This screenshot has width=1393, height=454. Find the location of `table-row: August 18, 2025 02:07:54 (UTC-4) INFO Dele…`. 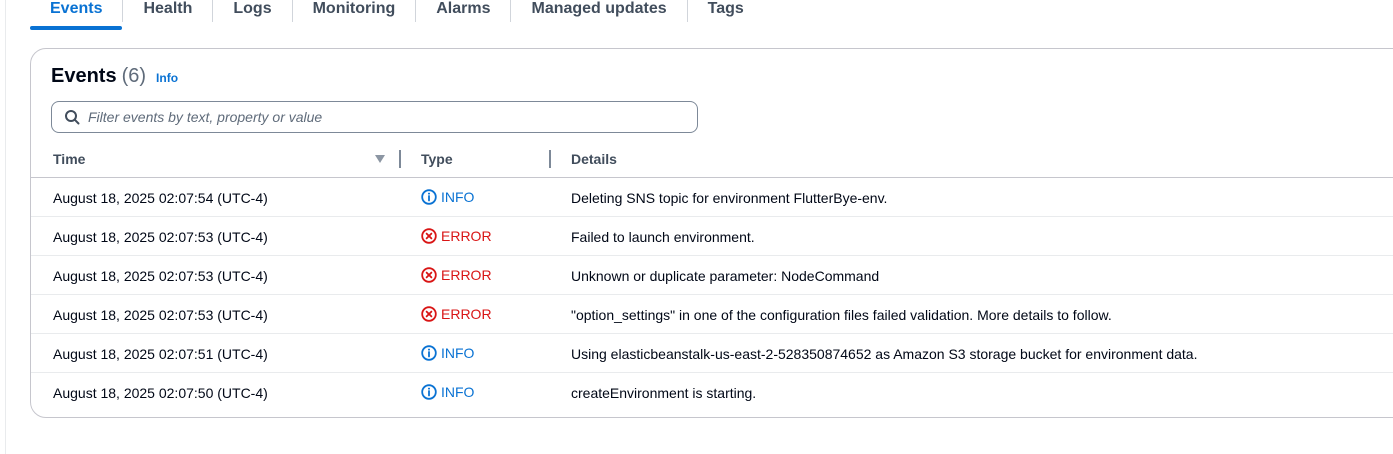

table-row: August 18, 2025 02:07:54 (UTC-4) INFO Dele… is located at coordinates (712, 197).